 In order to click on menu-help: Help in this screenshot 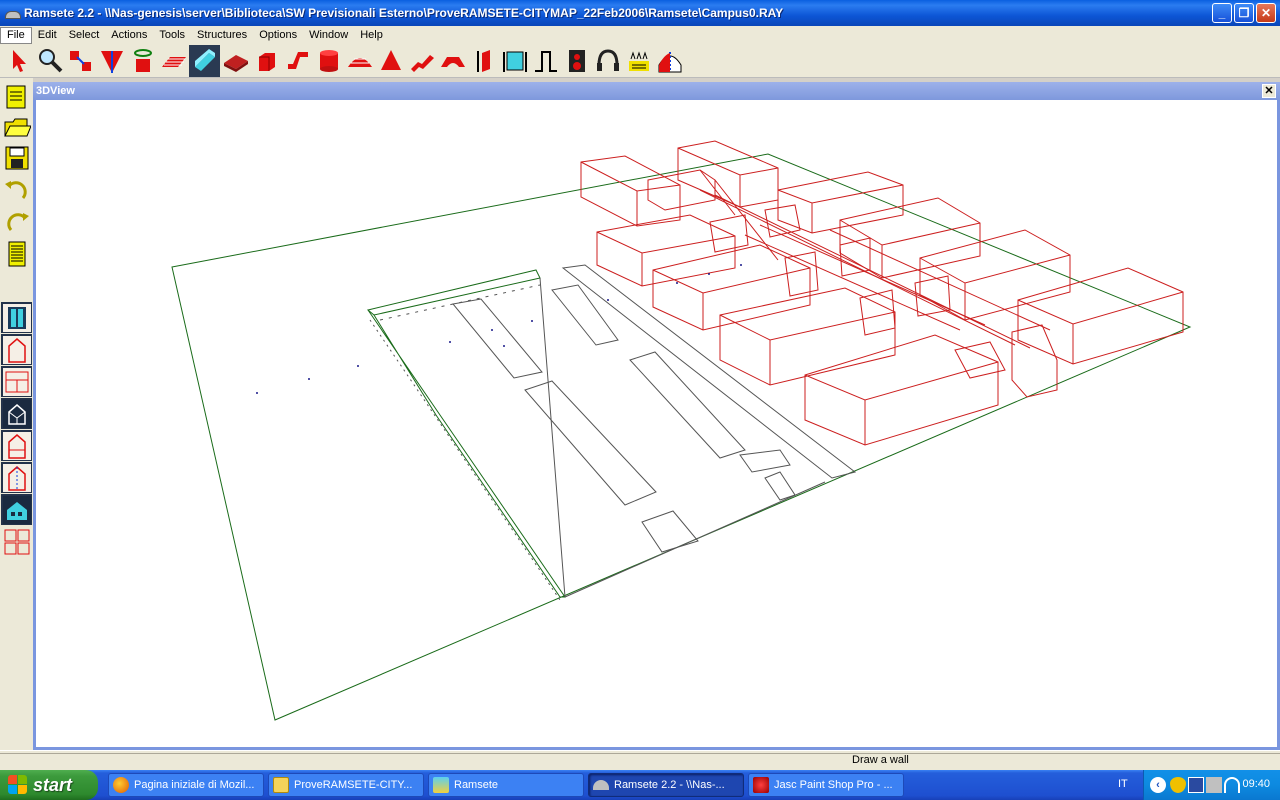, I will do `click(371, 35)`.